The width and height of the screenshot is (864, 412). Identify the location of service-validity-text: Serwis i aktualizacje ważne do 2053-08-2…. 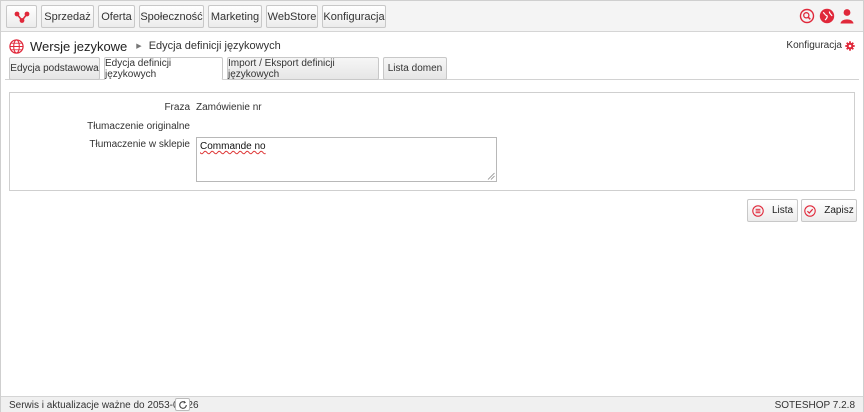
(104, 405).